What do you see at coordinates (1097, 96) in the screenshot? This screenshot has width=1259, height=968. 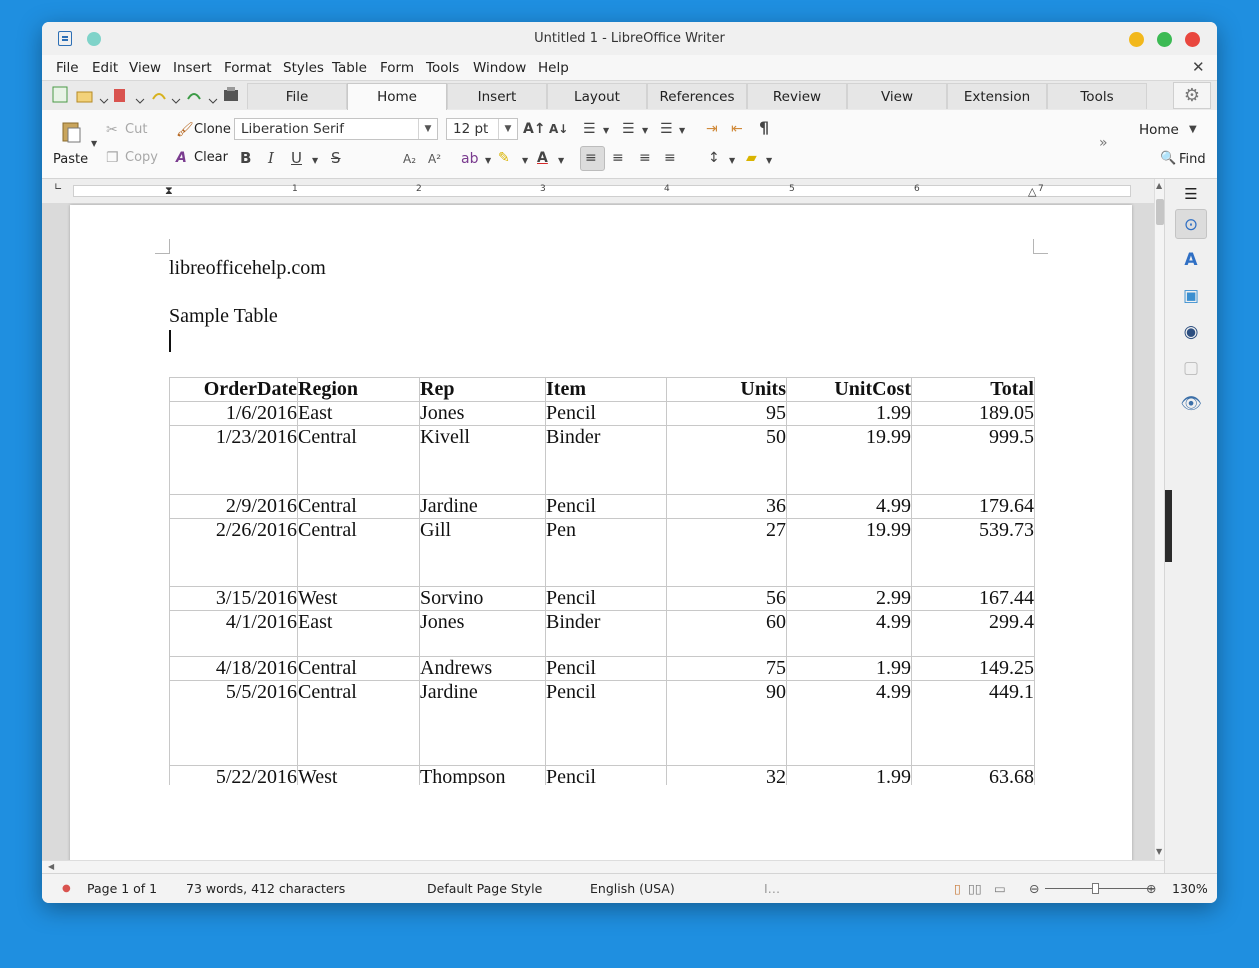 I see `tab-tools: Tools` at bounding box center [1097, 96].